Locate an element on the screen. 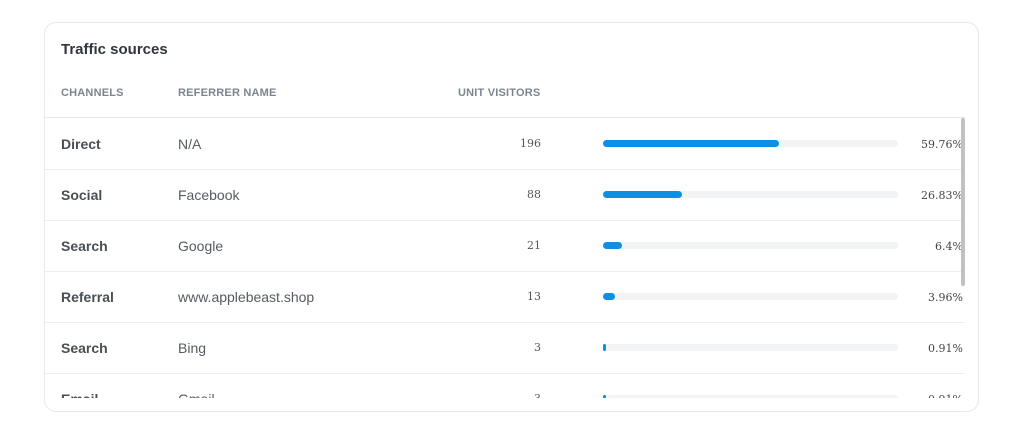  visitors-cell: 13 is located at coordinates (534, 296).